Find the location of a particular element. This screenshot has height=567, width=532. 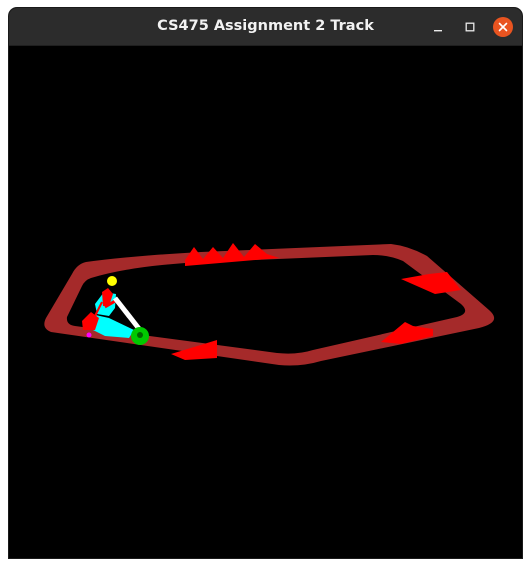

bike-rear-light is located at coordinates (89, 335).